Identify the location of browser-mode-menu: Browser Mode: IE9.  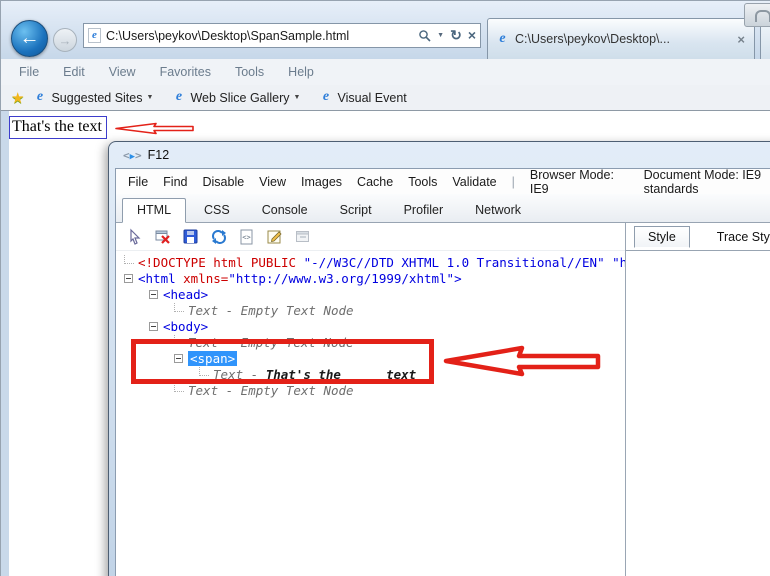
(579, 182).